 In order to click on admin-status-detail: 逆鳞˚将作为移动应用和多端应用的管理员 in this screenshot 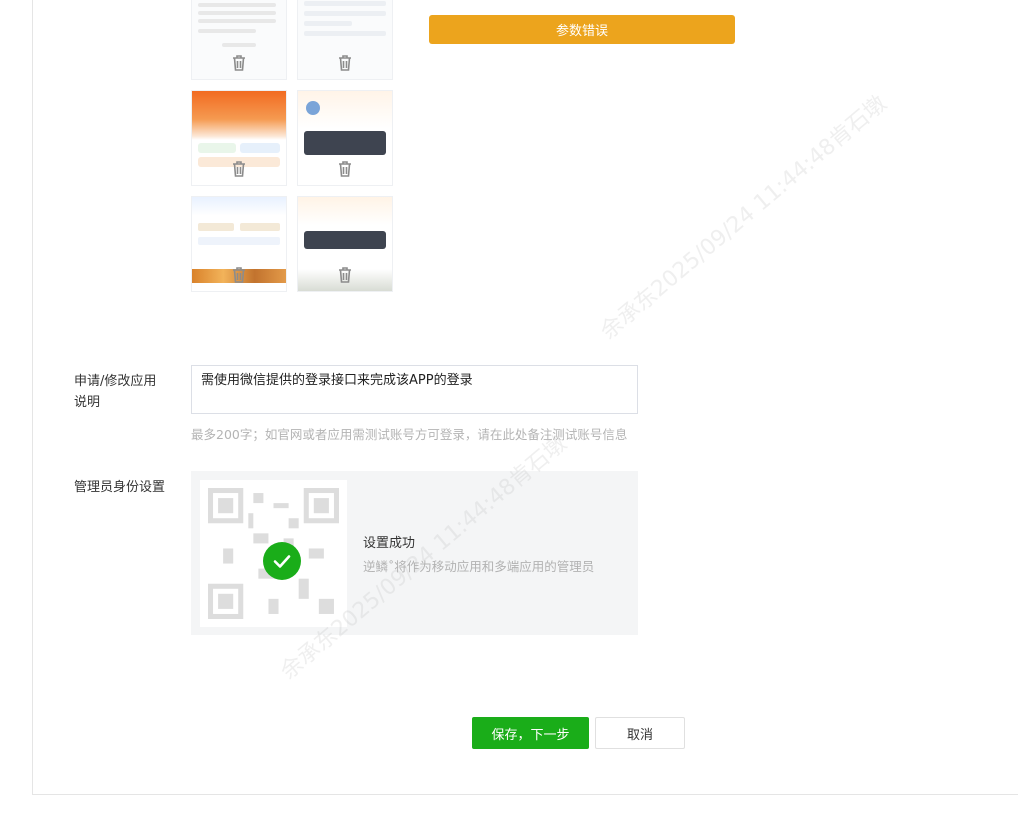, I will do `click(479, 566)`.